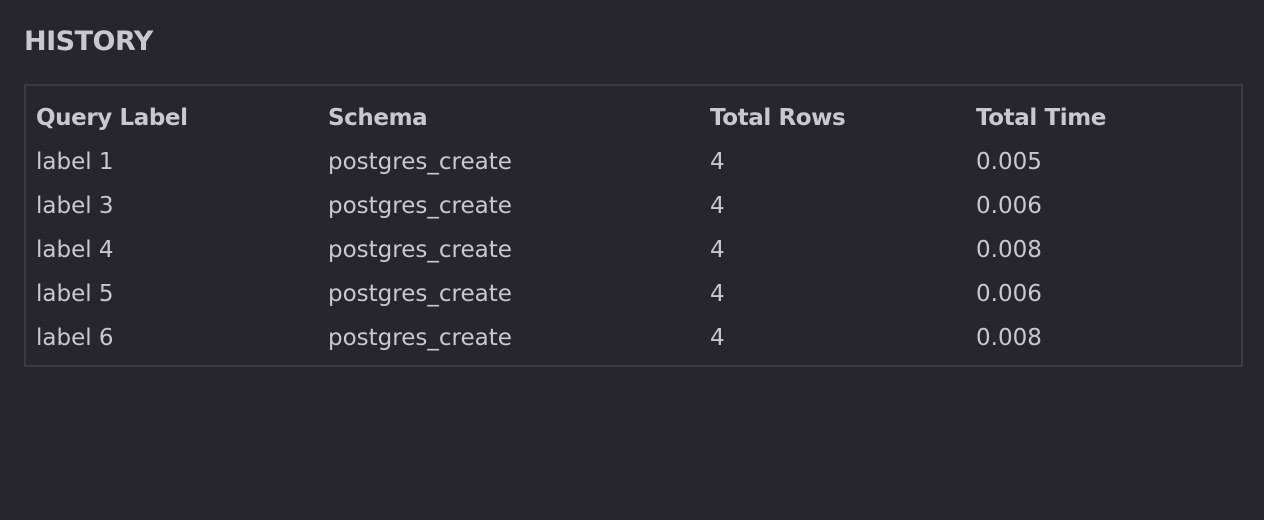 The height and width of the screenshot is (520, 1264). I want to click on cell-query-label: label 3, so click(75, 206).